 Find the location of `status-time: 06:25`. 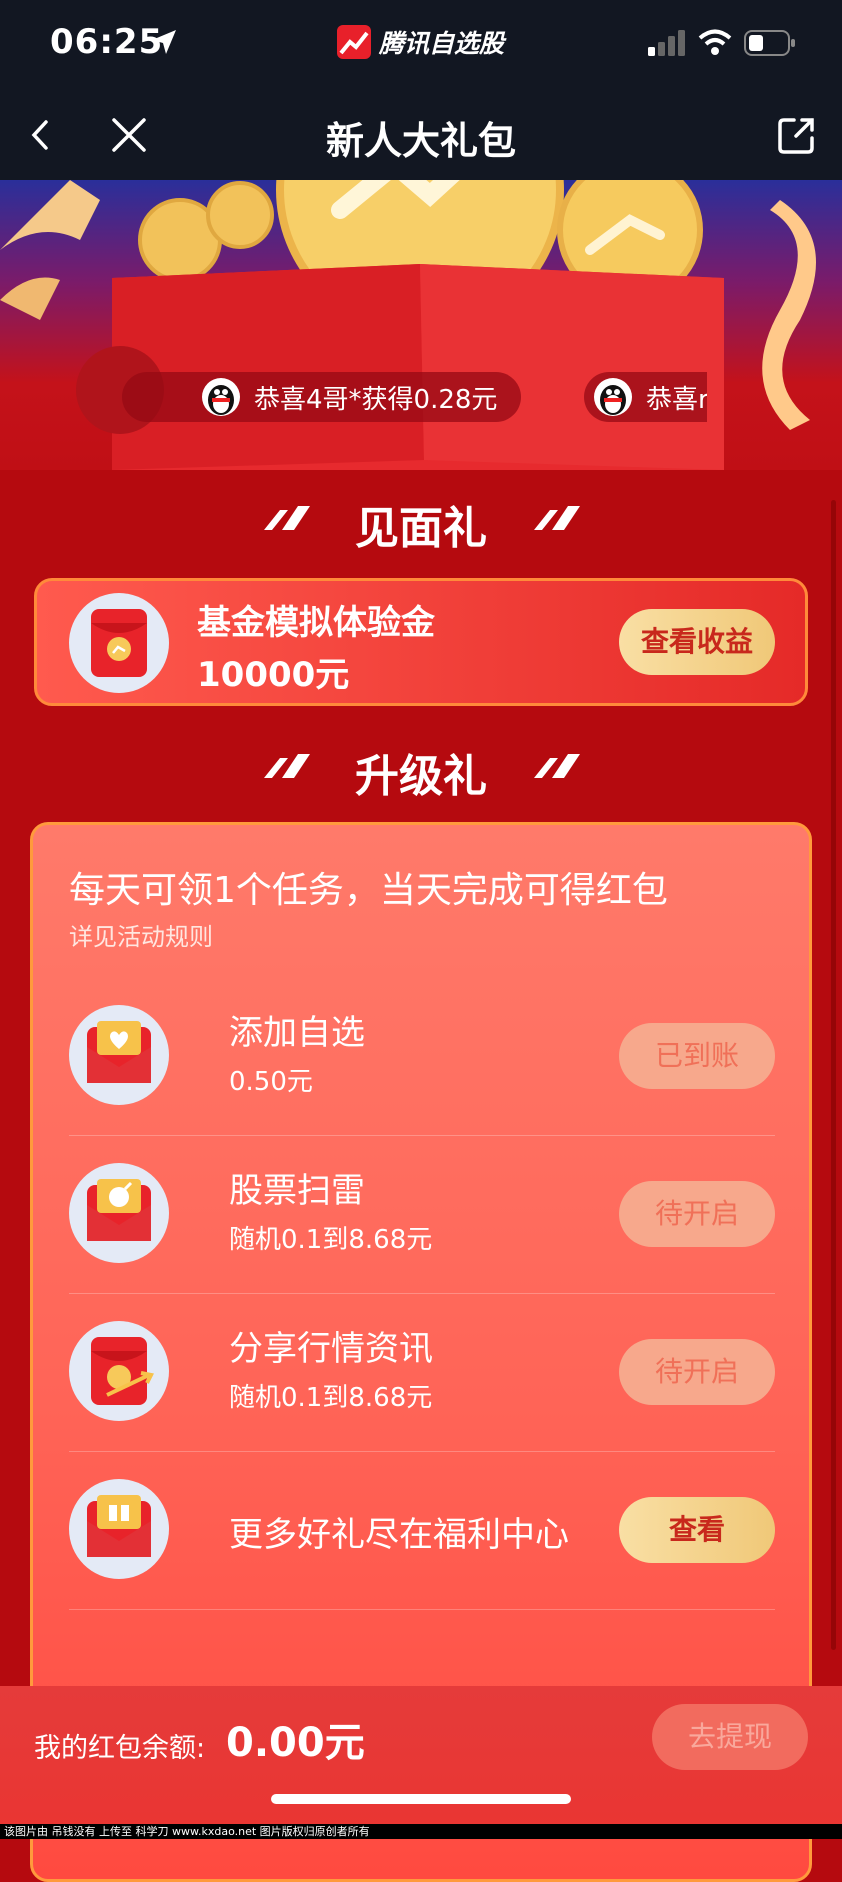

status-time: 06:25 is located at coordinates (107, 42).